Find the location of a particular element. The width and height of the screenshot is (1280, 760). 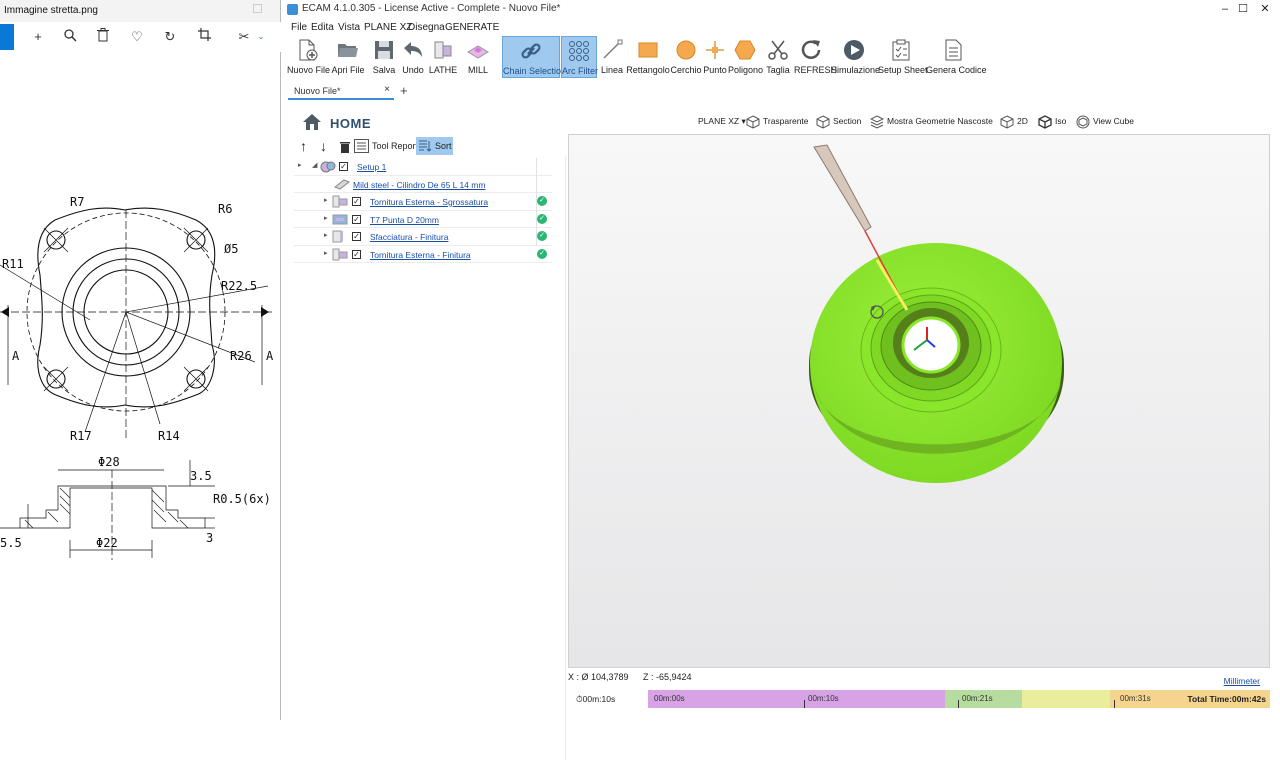

collapse-arrow-icon: ◢ is located at coordinates (314, 165).